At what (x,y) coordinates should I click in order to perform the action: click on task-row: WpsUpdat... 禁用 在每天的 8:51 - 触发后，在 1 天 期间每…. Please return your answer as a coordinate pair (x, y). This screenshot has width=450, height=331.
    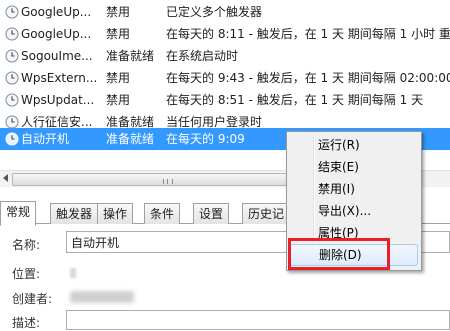
    Looking at the image, I should click on (225, 100).